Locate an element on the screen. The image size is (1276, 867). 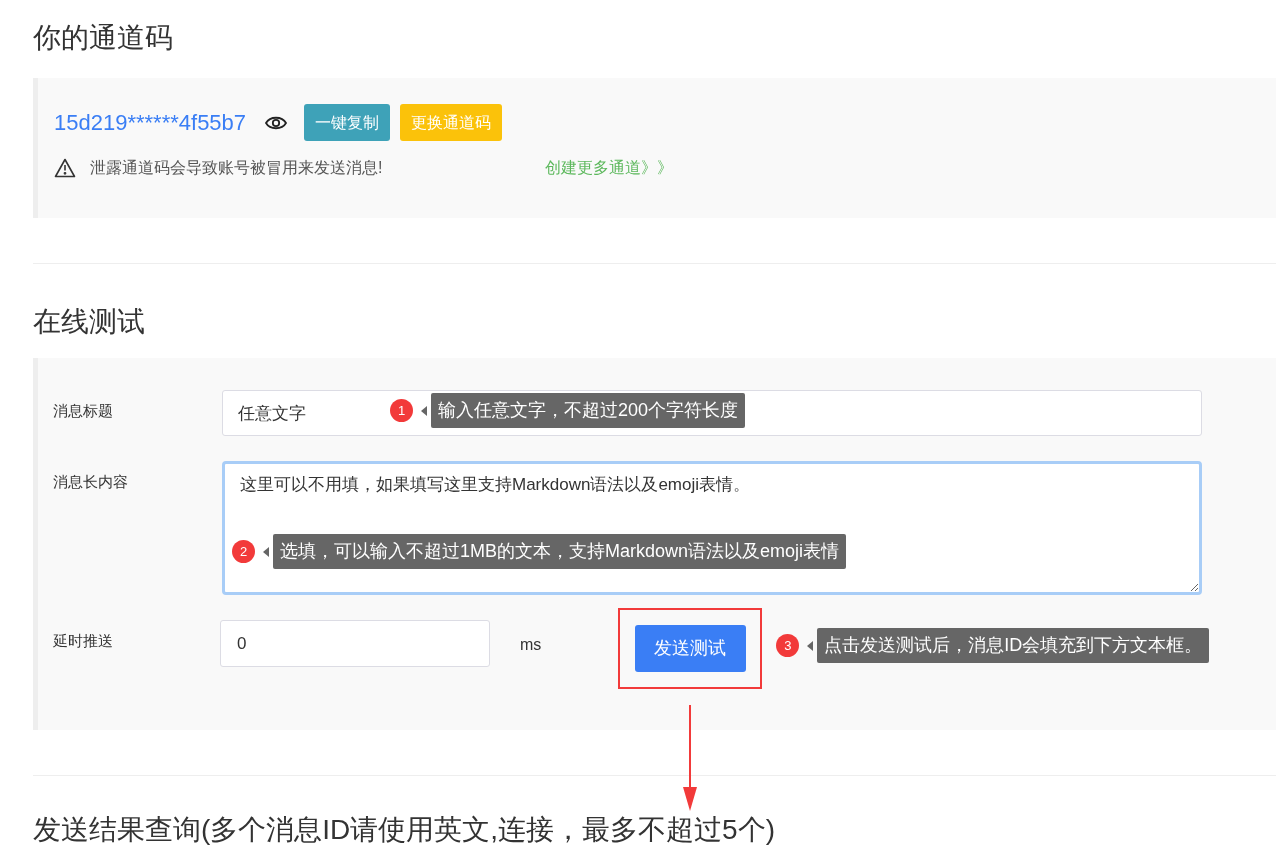
section-heading: 在线测试 is located at coordinates (89, 322).